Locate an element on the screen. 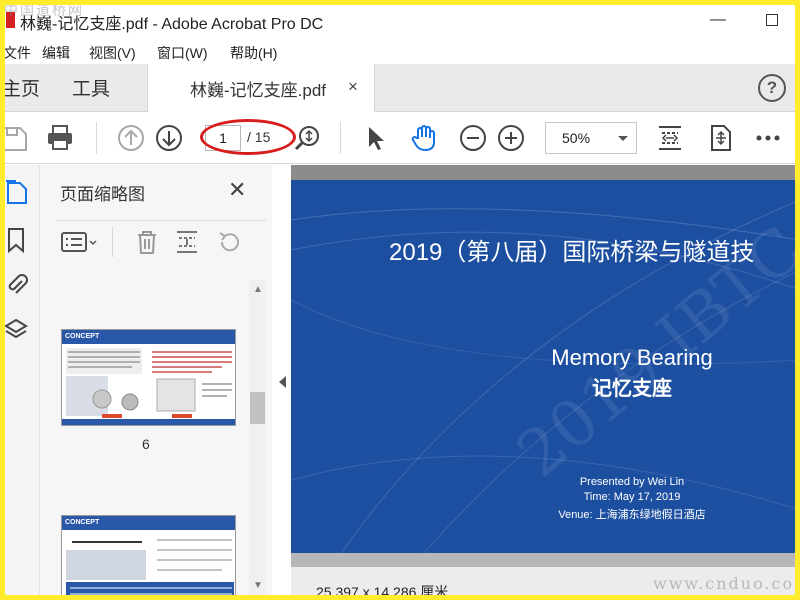 The height and width of the screenshot is (600, 800). maximize-icon is located at coordinates (772, 19).